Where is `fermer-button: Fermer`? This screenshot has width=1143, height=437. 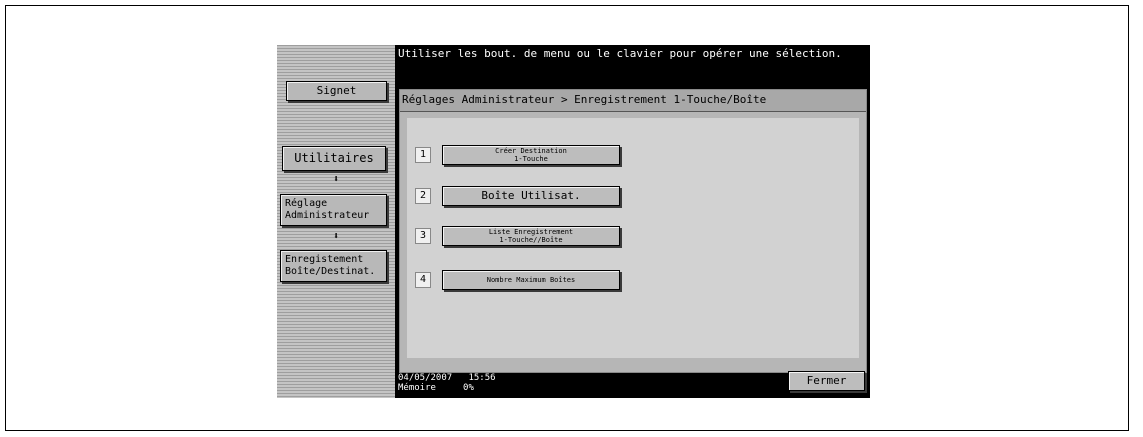 fermer-button: Fermer is located at coordinates (826, 381).